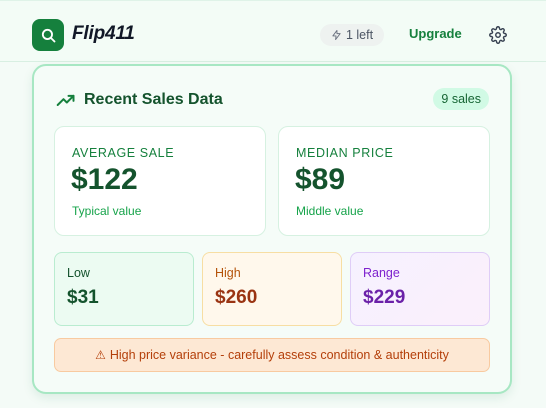 The height and width of the screenshot is (408, 546). What do you see at coordinates (461, 99) in the screenshot?
I see `sales-count-badge: 9 sales` at bounding box center [461, 99].